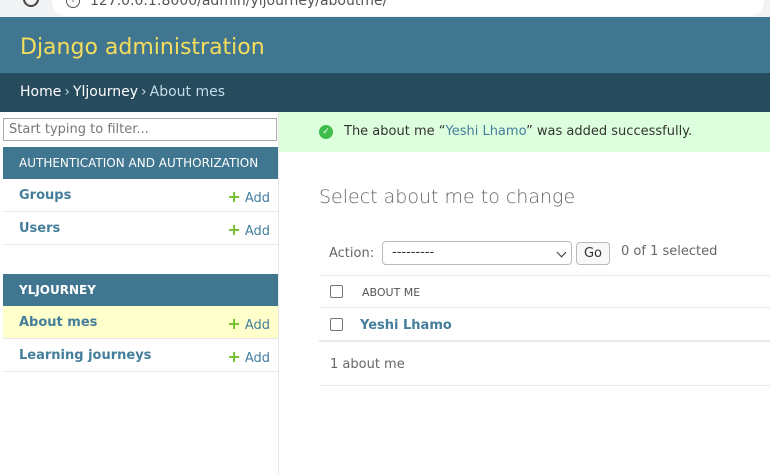 Image resolution: width=770 pixels, height=475 pixels. Describe the element at coordinates (385, 45) in the screenshot. I see `admin-header: Django administration` at that location.